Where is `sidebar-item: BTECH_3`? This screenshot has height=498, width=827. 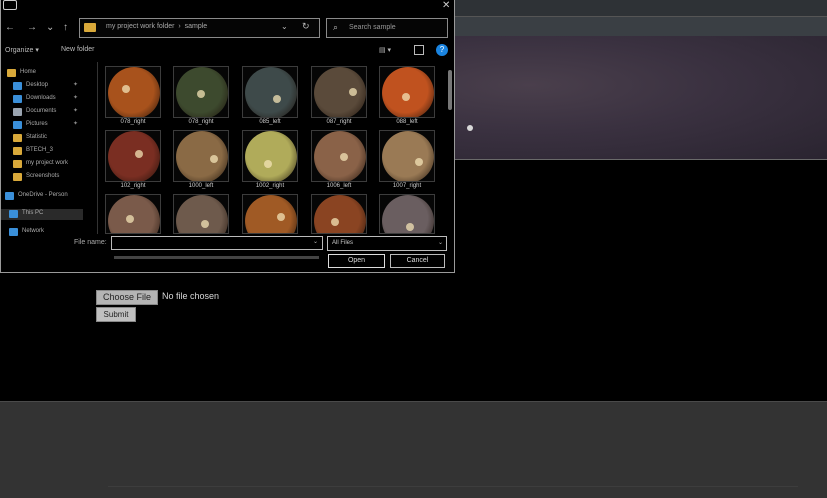 sidebar-item: BTECH_3 is located at coordinates (42, 151).